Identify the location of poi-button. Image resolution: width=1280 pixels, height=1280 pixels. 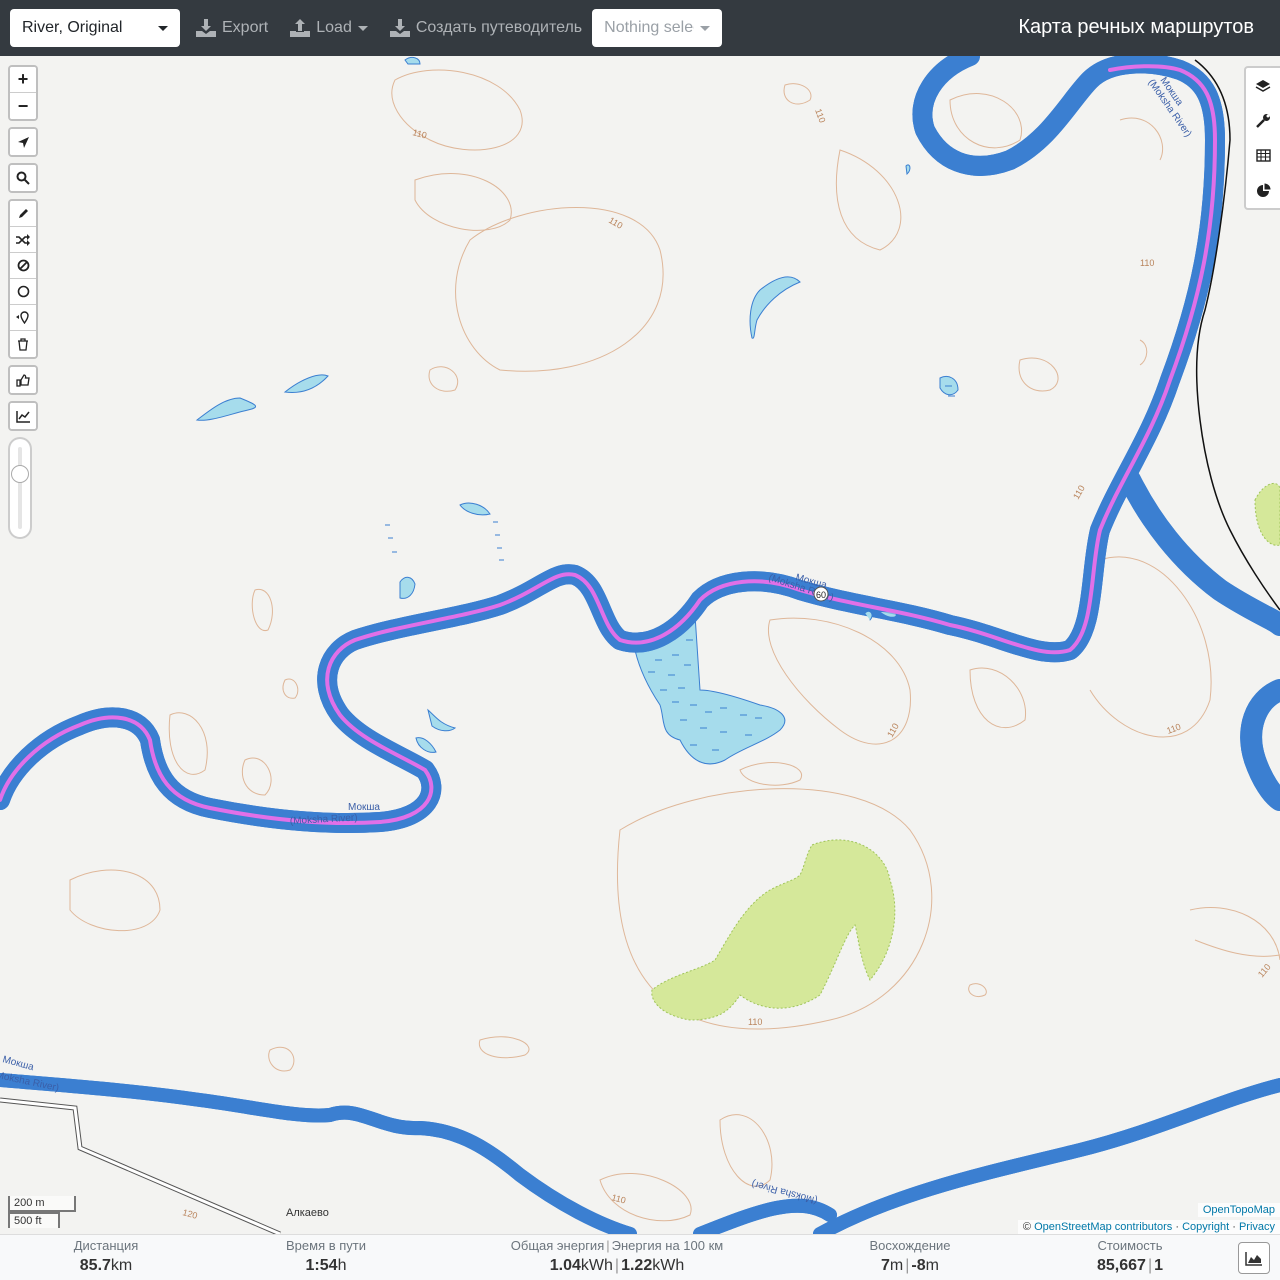
(23, 318).